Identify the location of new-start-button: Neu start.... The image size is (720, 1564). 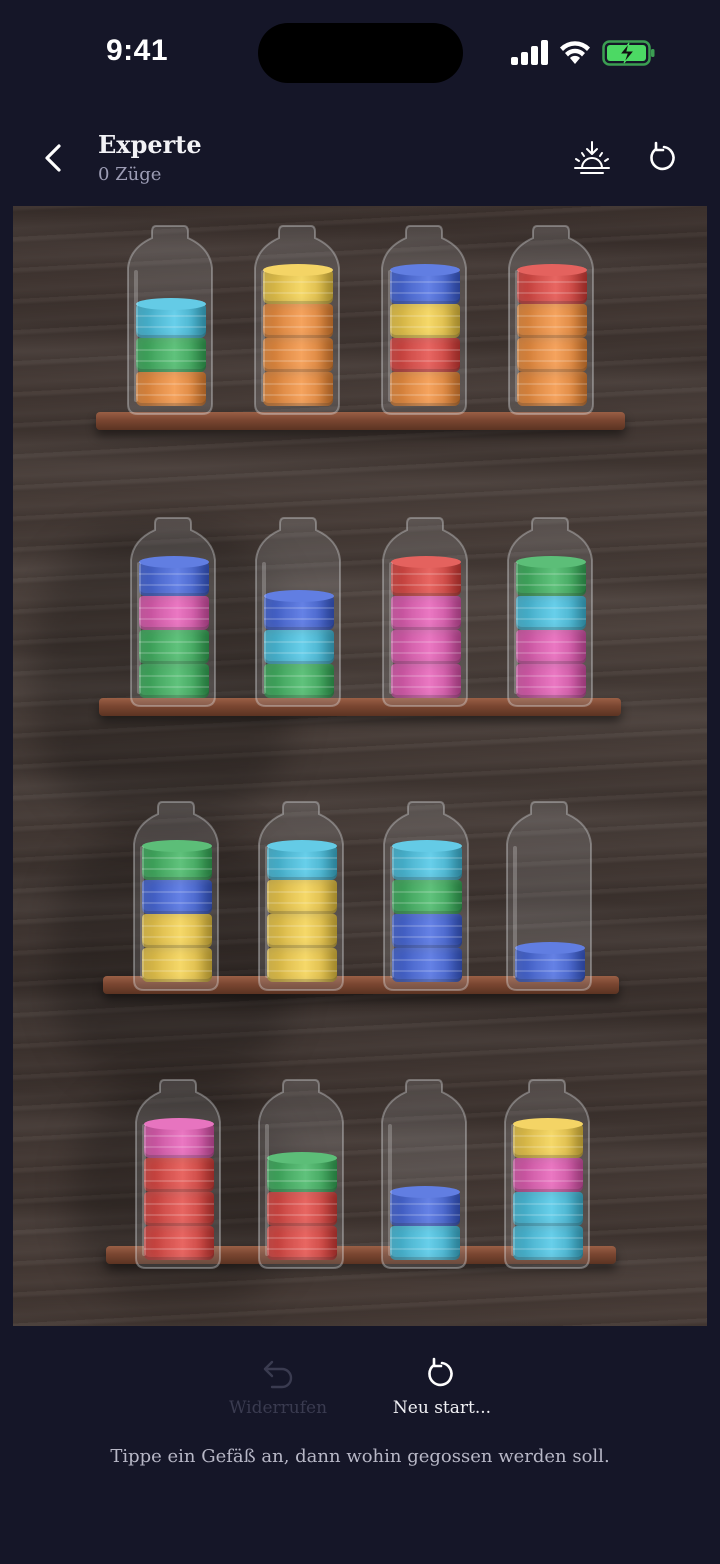
(442, 1388).